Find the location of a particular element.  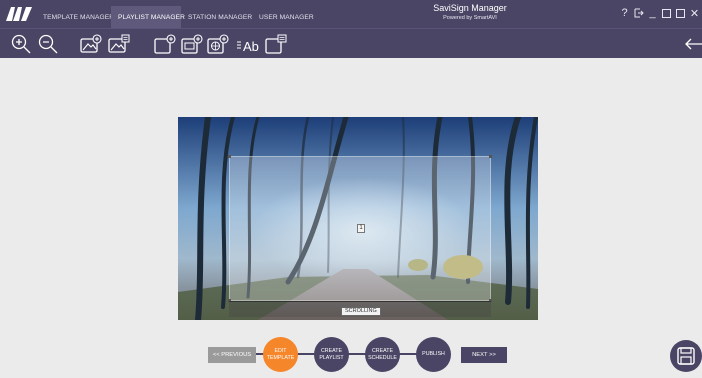

step-create-playlist: CREATE PLAYLIST is located at coordinates (331, 354).